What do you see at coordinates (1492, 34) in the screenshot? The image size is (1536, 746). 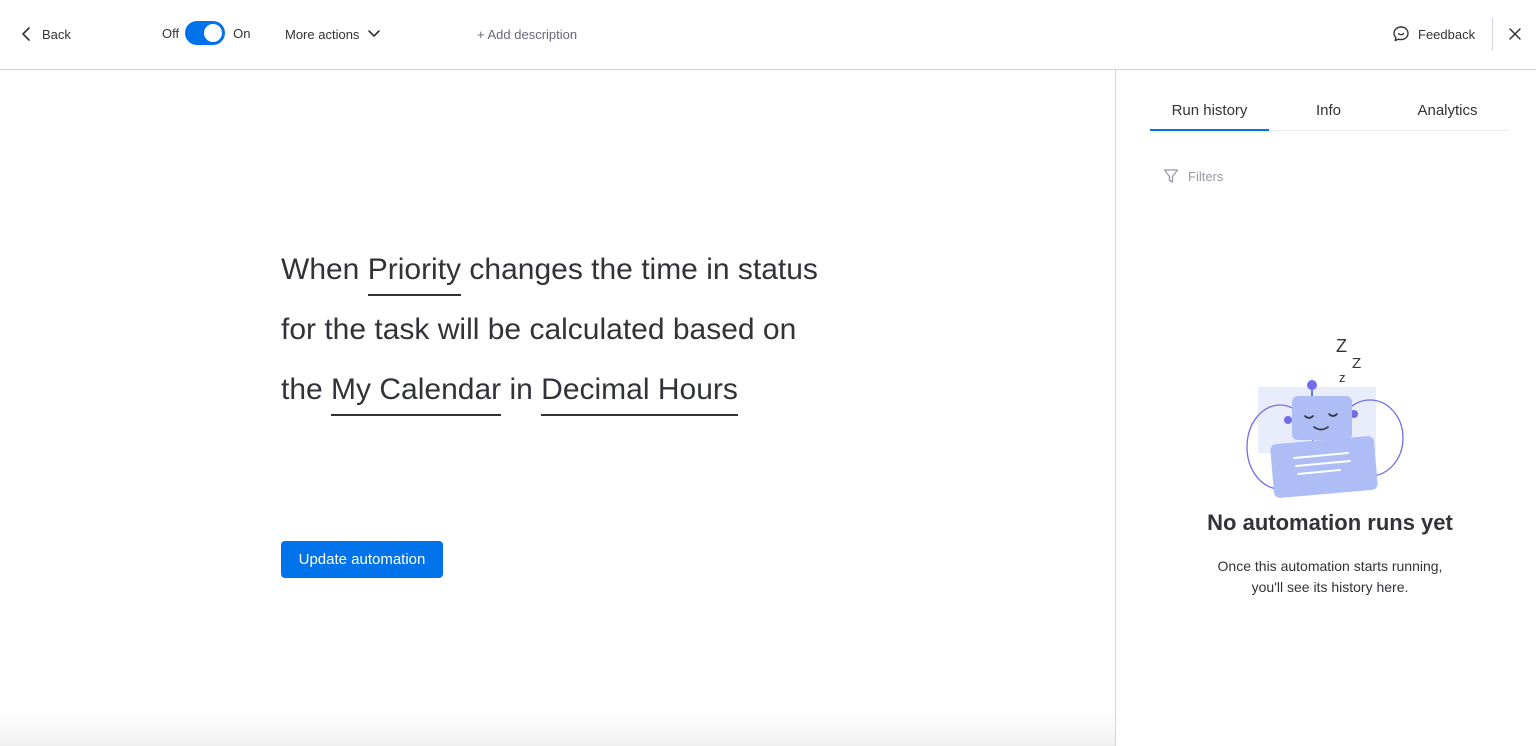 I see `header-divider` at bounding box center [1492, 34].